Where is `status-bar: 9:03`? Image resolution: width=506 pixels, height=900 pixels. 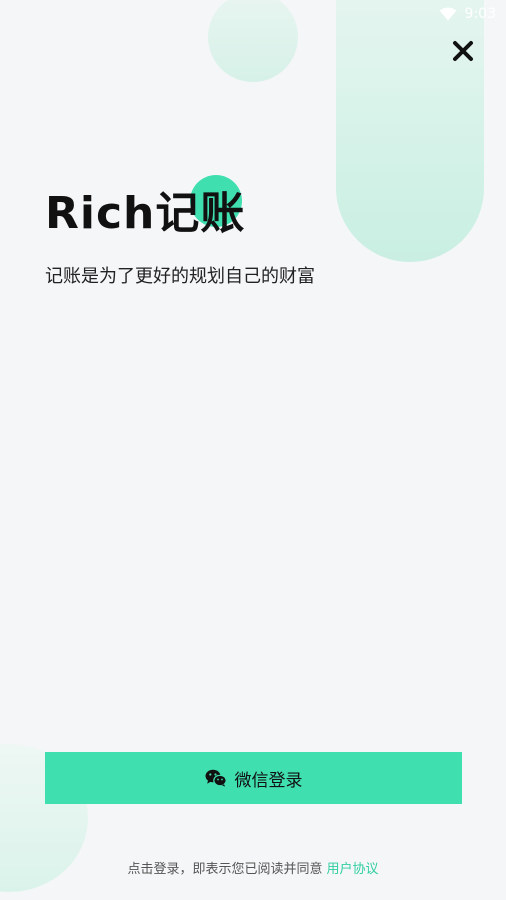 status-bar: 9:03 is located at coordinates (467, 14).